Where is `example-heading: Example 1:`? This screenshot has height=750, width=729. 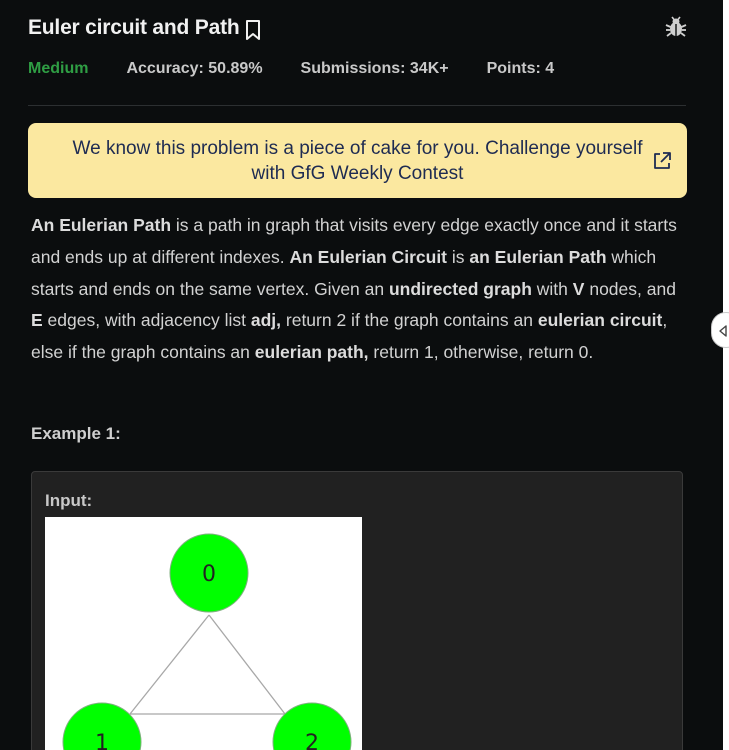 example-heading: Example 1: is located at coordinates (76, 433).